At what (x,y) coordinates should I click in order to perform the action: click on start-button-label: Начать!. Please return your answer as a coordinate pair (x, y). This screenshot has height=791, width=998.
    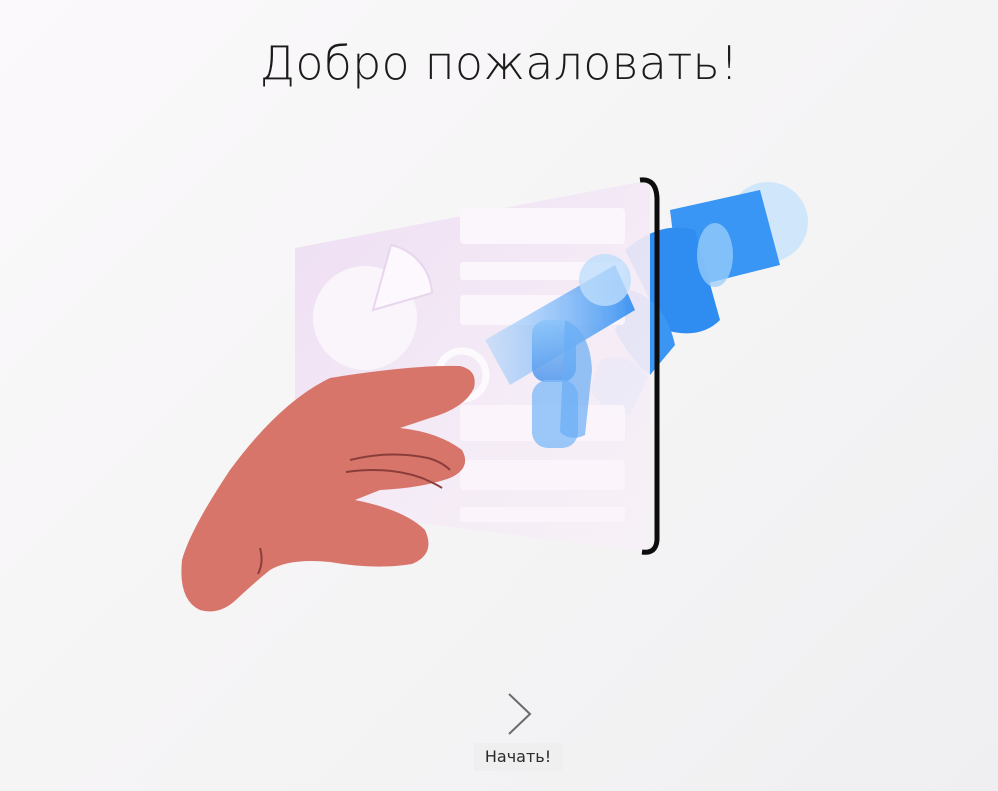
    Looking at the image, I should click on (518, 757).